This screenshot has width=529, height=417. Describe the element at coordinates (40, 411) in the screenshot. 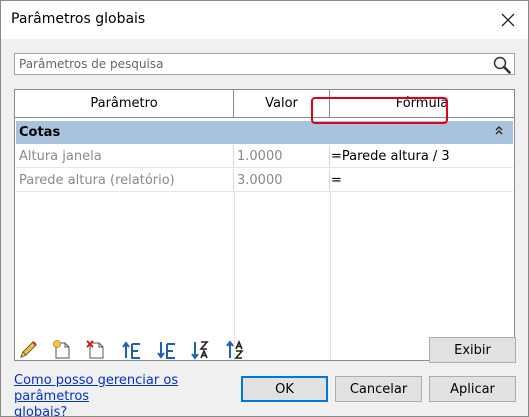

I see `help-link-line2: globais?` at that location.